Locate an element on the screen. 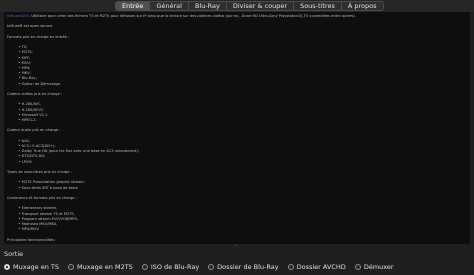 The height and width of the screenshot is (275, 474). radio-dossier-avchd: Dossier AVCHD is located at coordinates (316, 267).